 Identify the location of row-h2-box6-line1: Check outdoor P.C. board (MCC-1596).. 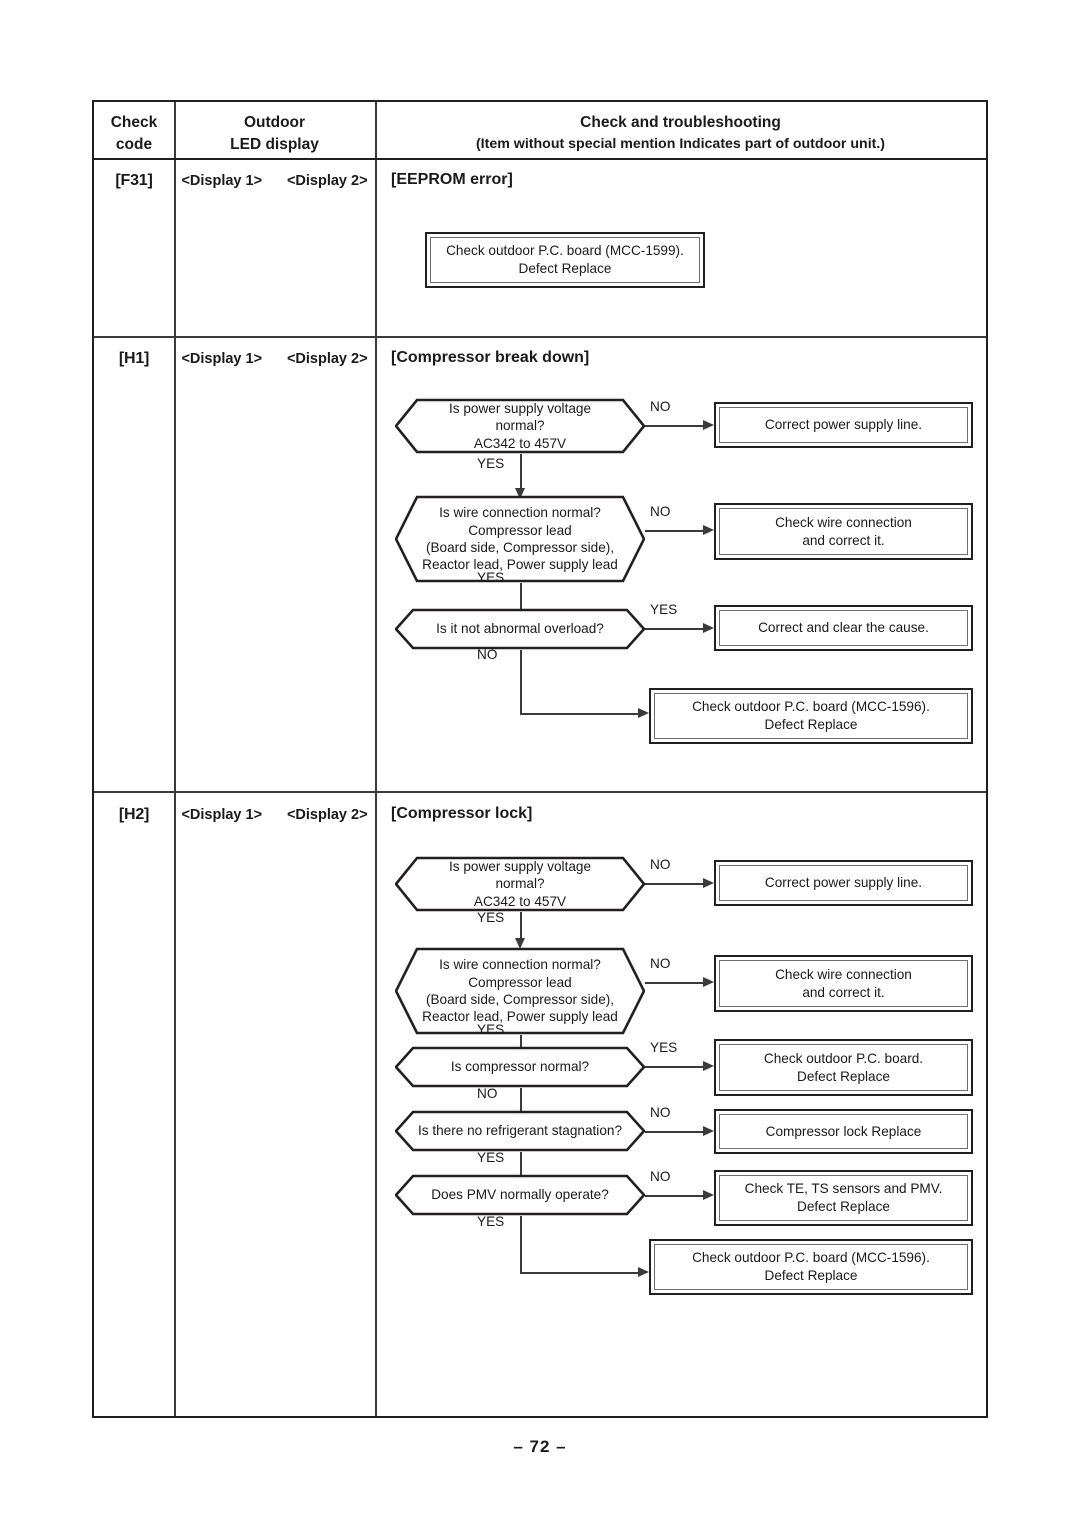
(811, 1258).